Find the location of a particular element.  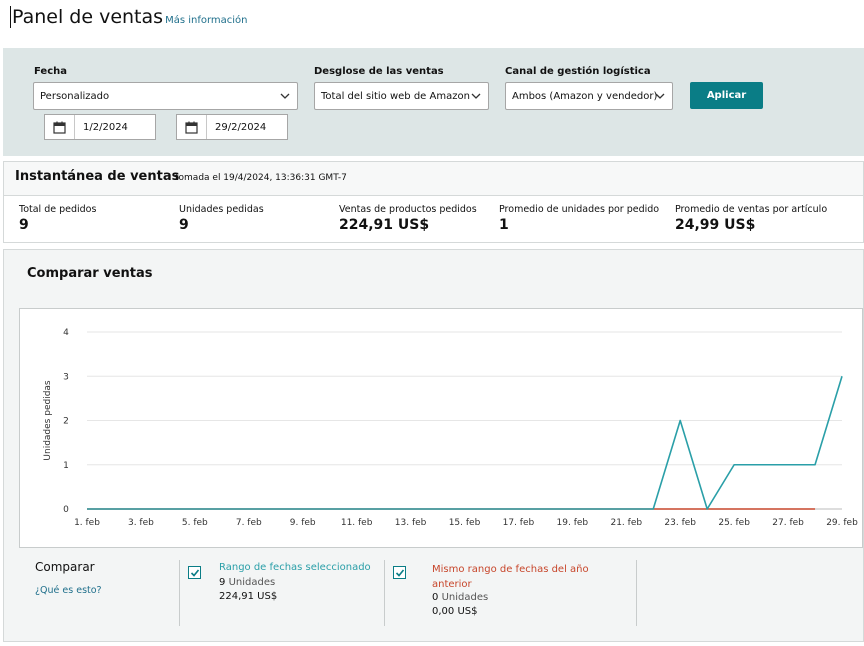

page-title: Panel de ventas is located at coordinates (87, 17).